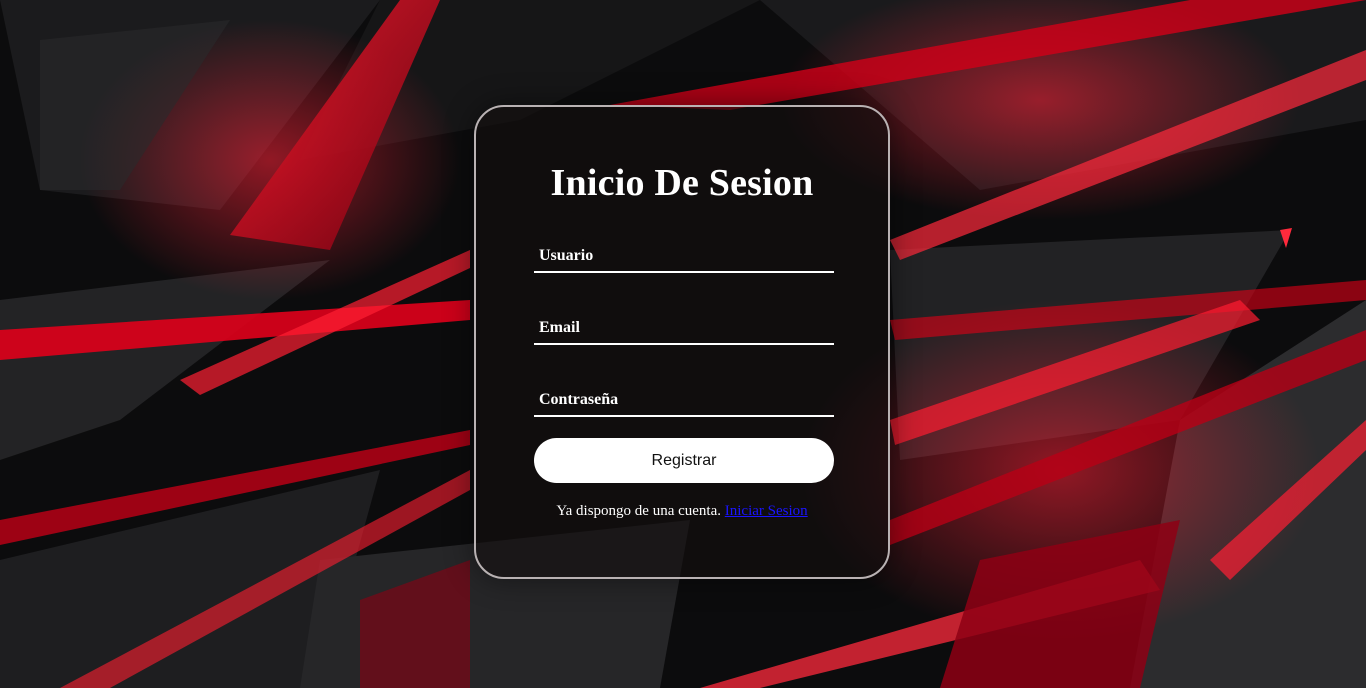 This screenshot has width=1366, height=688. I want to click on username-field: Usuario, so click(686, 257).